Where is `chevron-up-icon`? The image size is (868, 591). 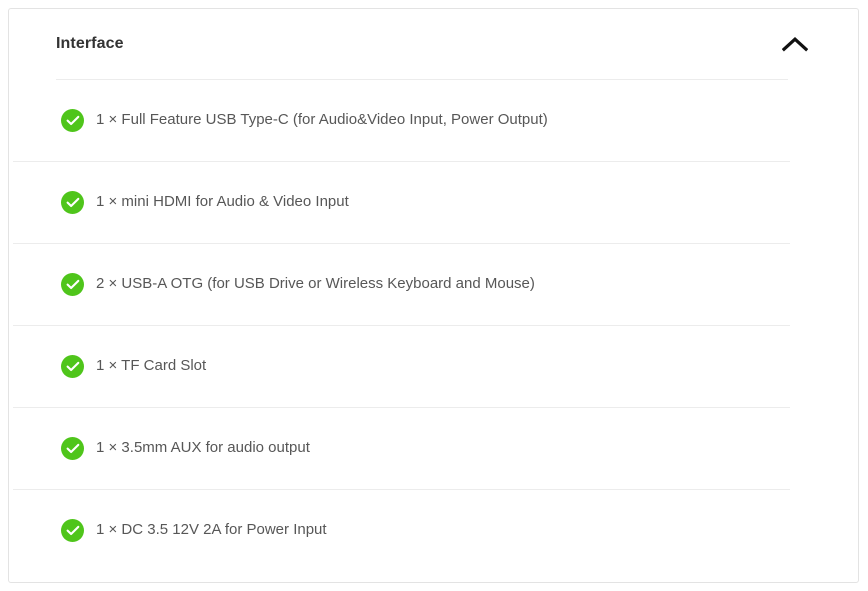 chevron-up-icon is located at coordinates (795, 44).